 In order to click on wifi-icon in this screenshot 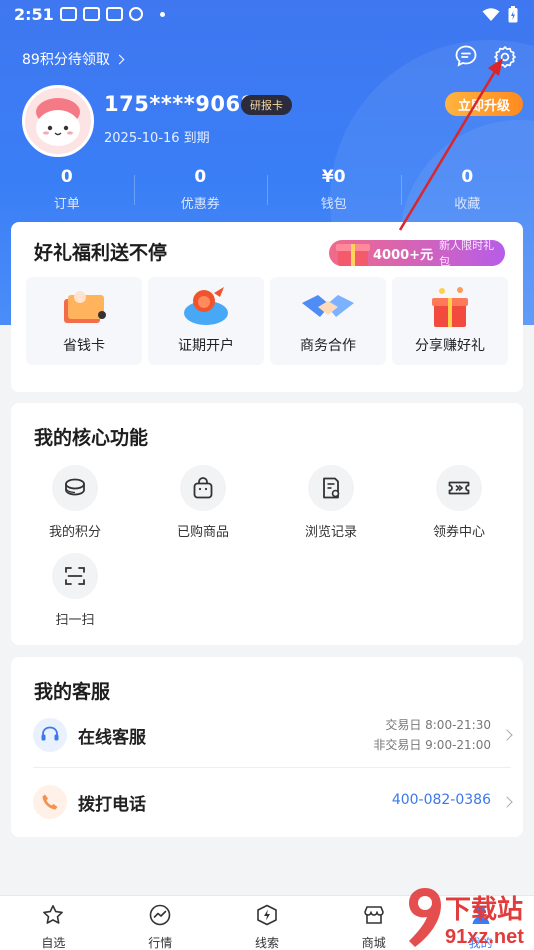, I will do `click(491, 14)`.